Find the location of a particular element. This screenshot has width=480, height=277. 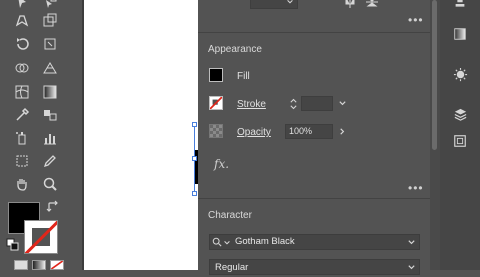

fill-swatch is located at coordinates (216, 75).